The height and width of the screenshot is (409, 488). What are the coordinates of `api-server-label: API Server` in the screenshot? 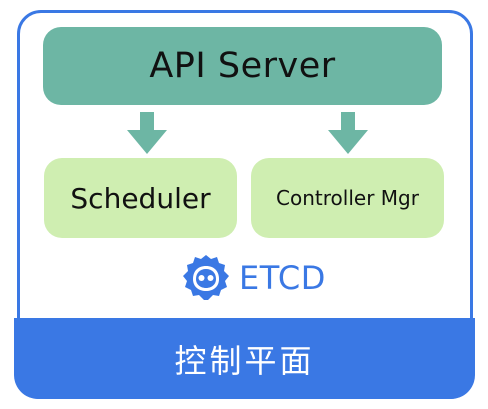 It's located at (242, 66).